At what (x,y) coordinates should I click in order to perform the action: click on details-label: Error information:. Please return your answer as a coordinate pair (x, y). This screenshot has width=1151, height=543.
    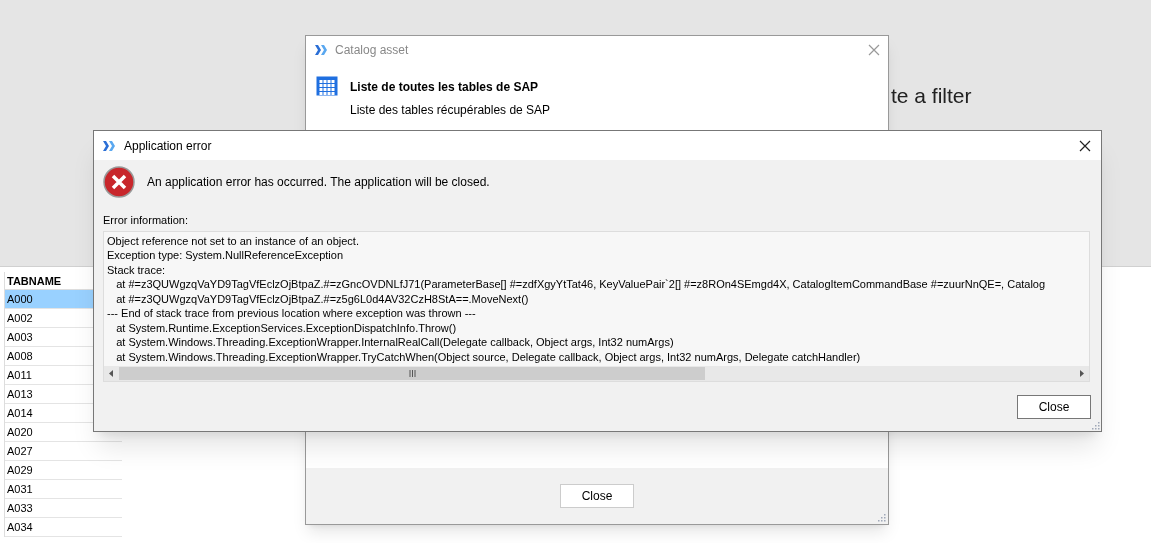
    Looking at the image, I should click on (146, 220).